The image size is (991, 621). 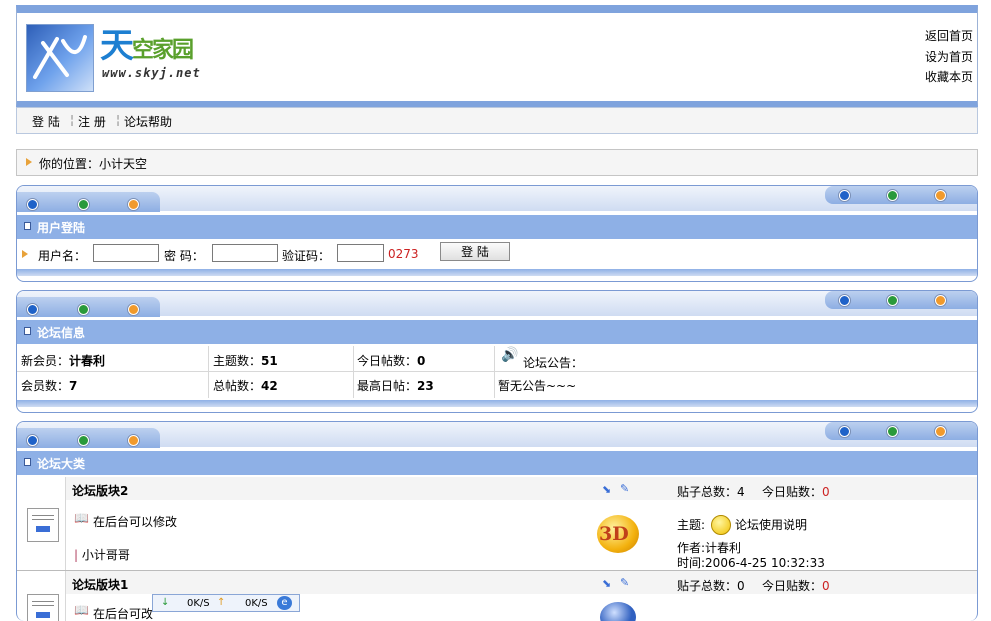 I want to click on today-posts-label: 今日帖数：, so click(x=387, y=361).